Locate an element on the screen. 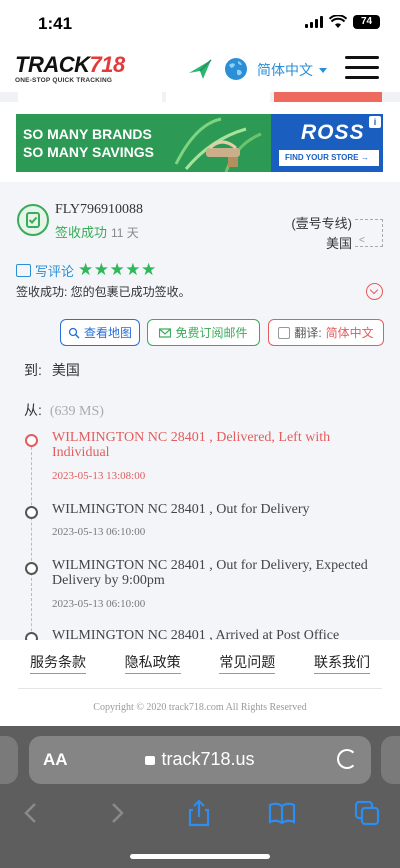 The height and width of the screenshot is (868, 400). status-line: 签收成功 11 天 is located at coordinates (97, 231).